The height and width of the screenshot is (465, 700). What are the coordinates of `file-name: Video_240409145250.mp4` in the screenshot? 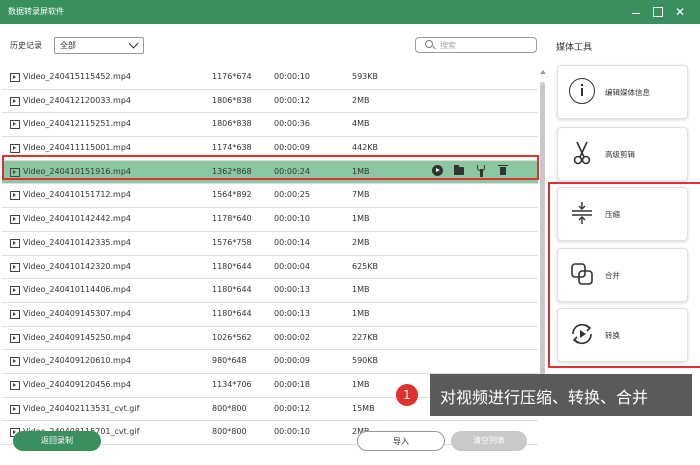 It's located at (77, 337).